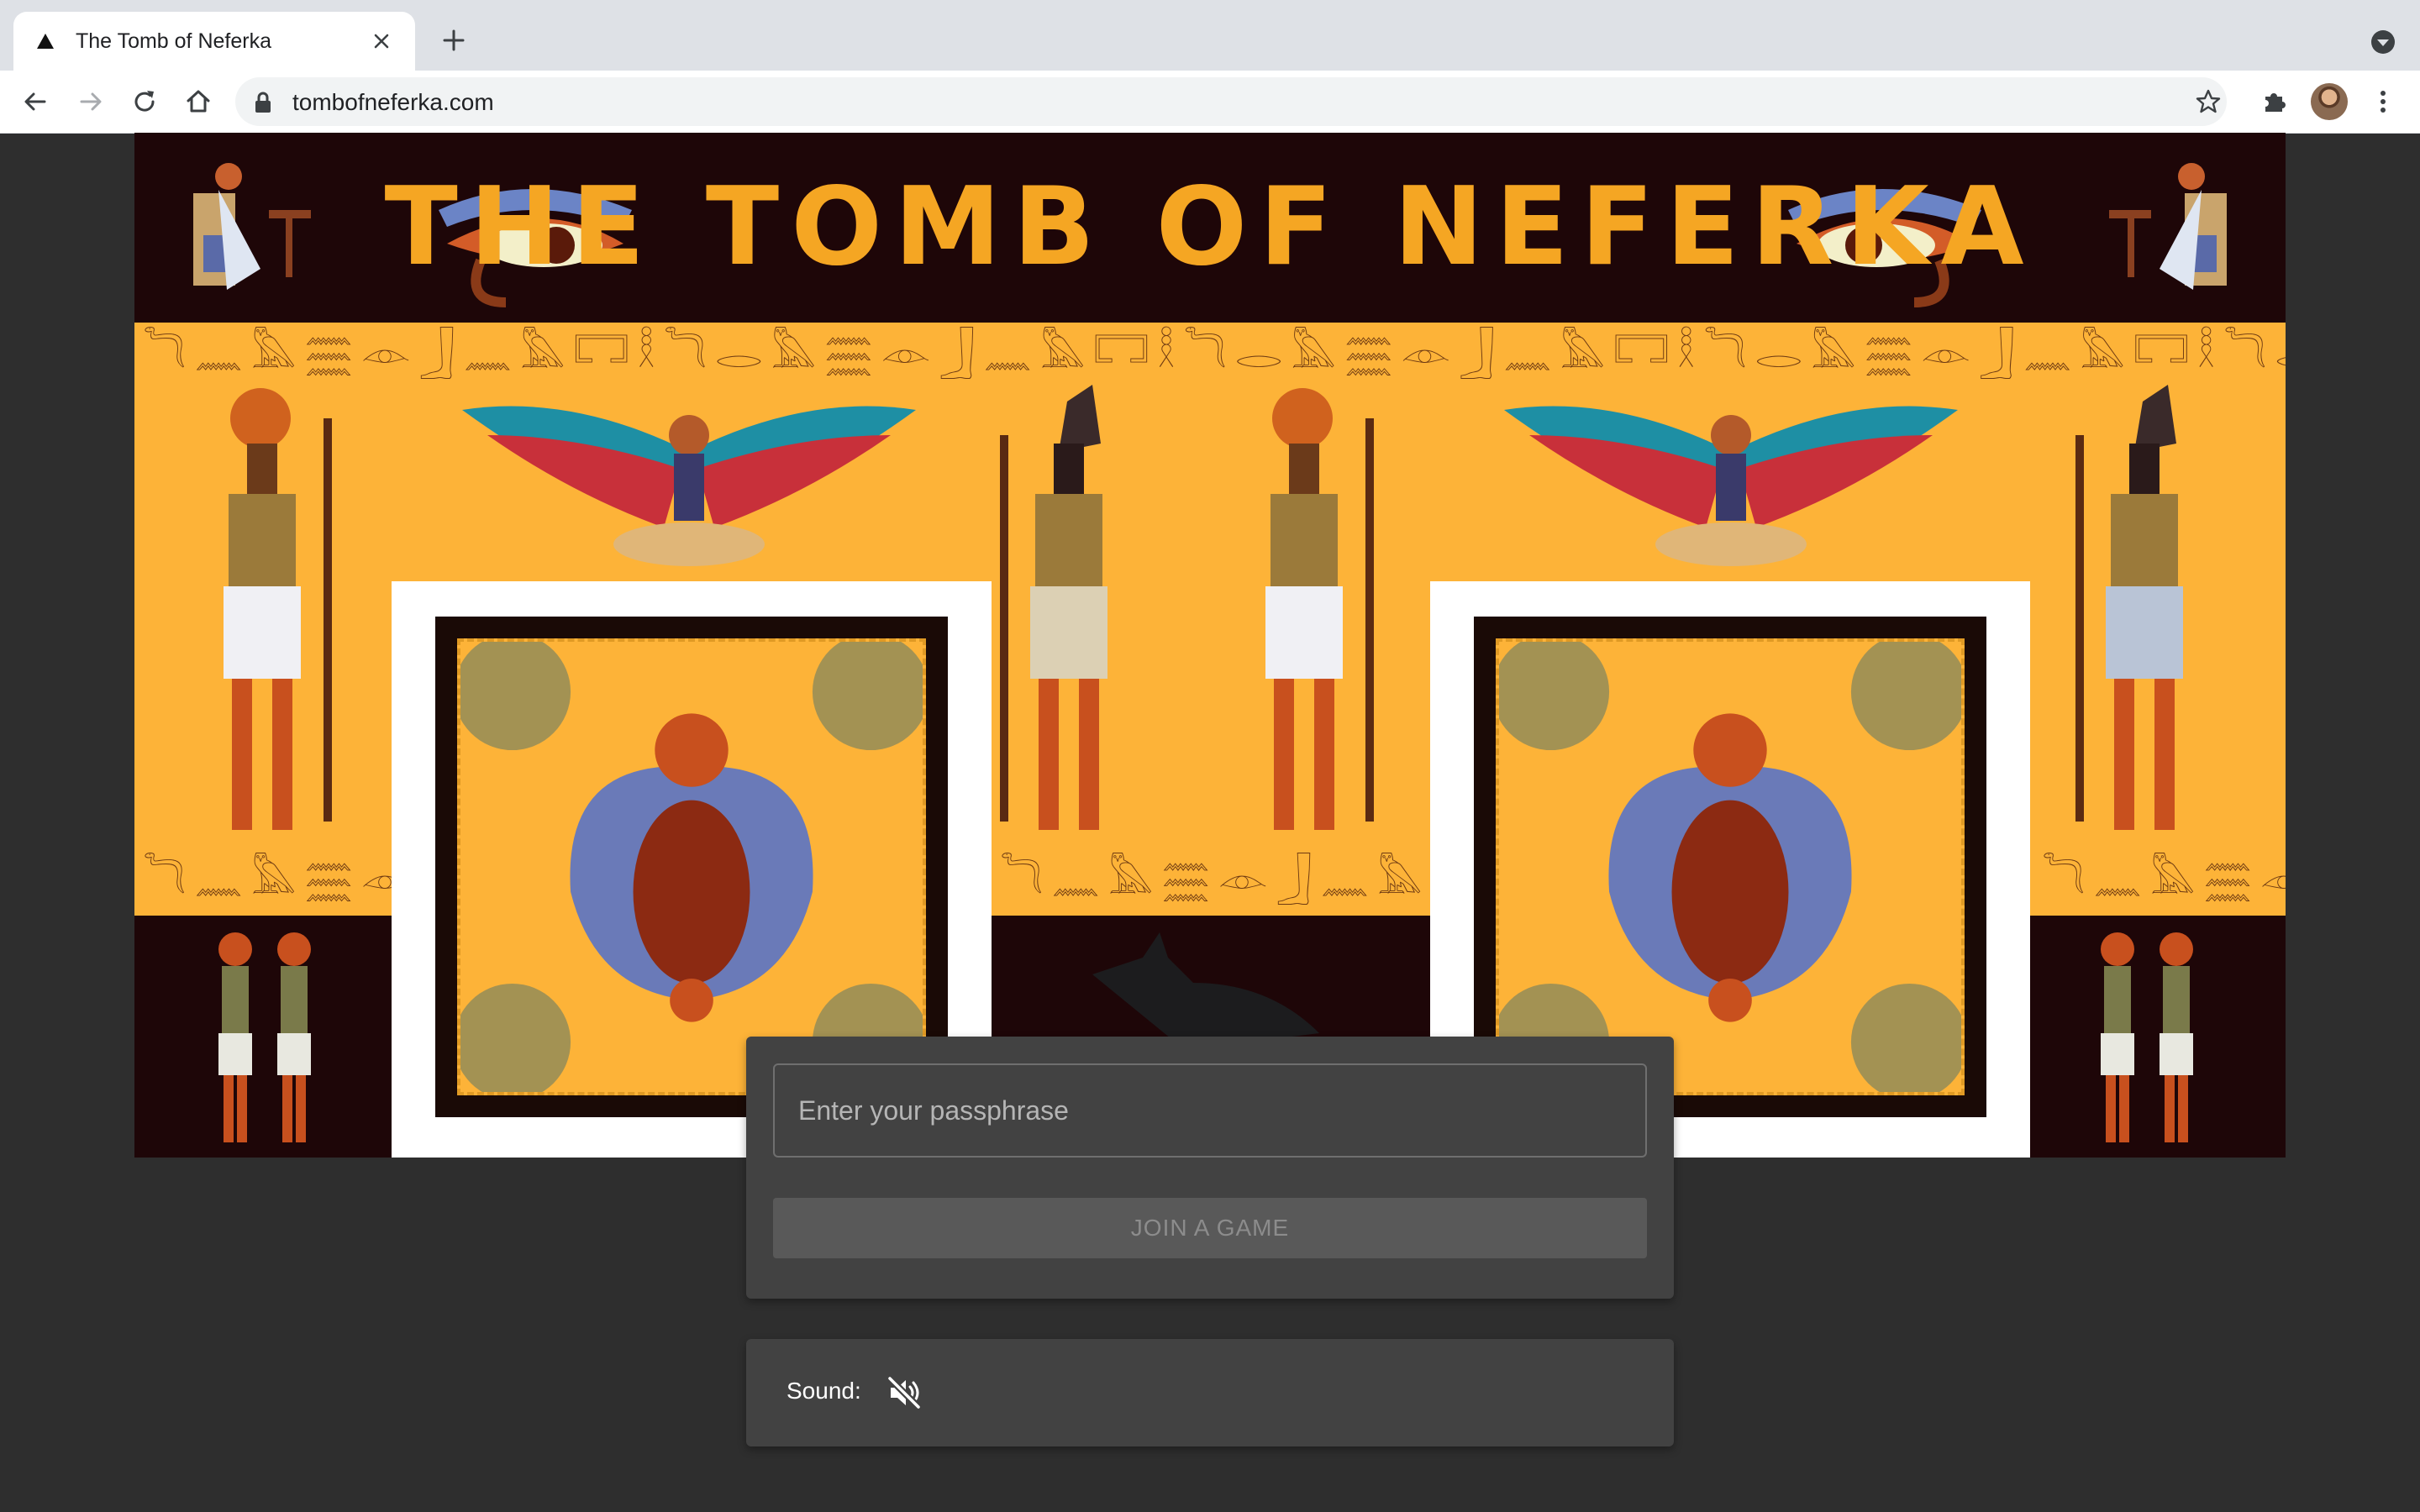 This screenshot has width=2420, height=1512. I want to click on winged-scarab-right-icon, so click(1730, 867).